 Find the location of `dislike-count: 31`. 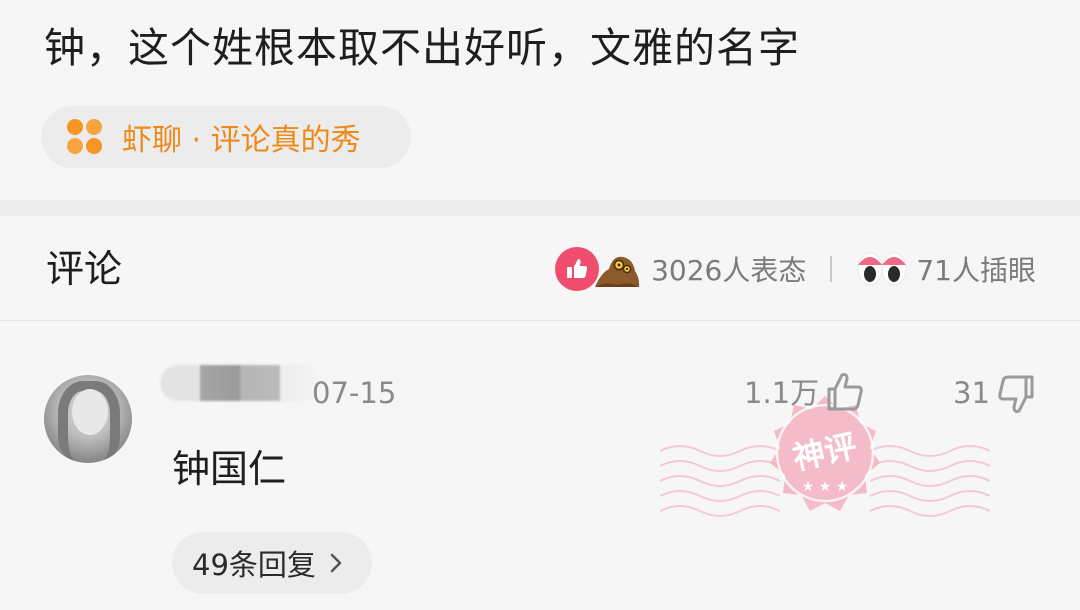

dislike-count: 31 is located at coordinates (971, 393).